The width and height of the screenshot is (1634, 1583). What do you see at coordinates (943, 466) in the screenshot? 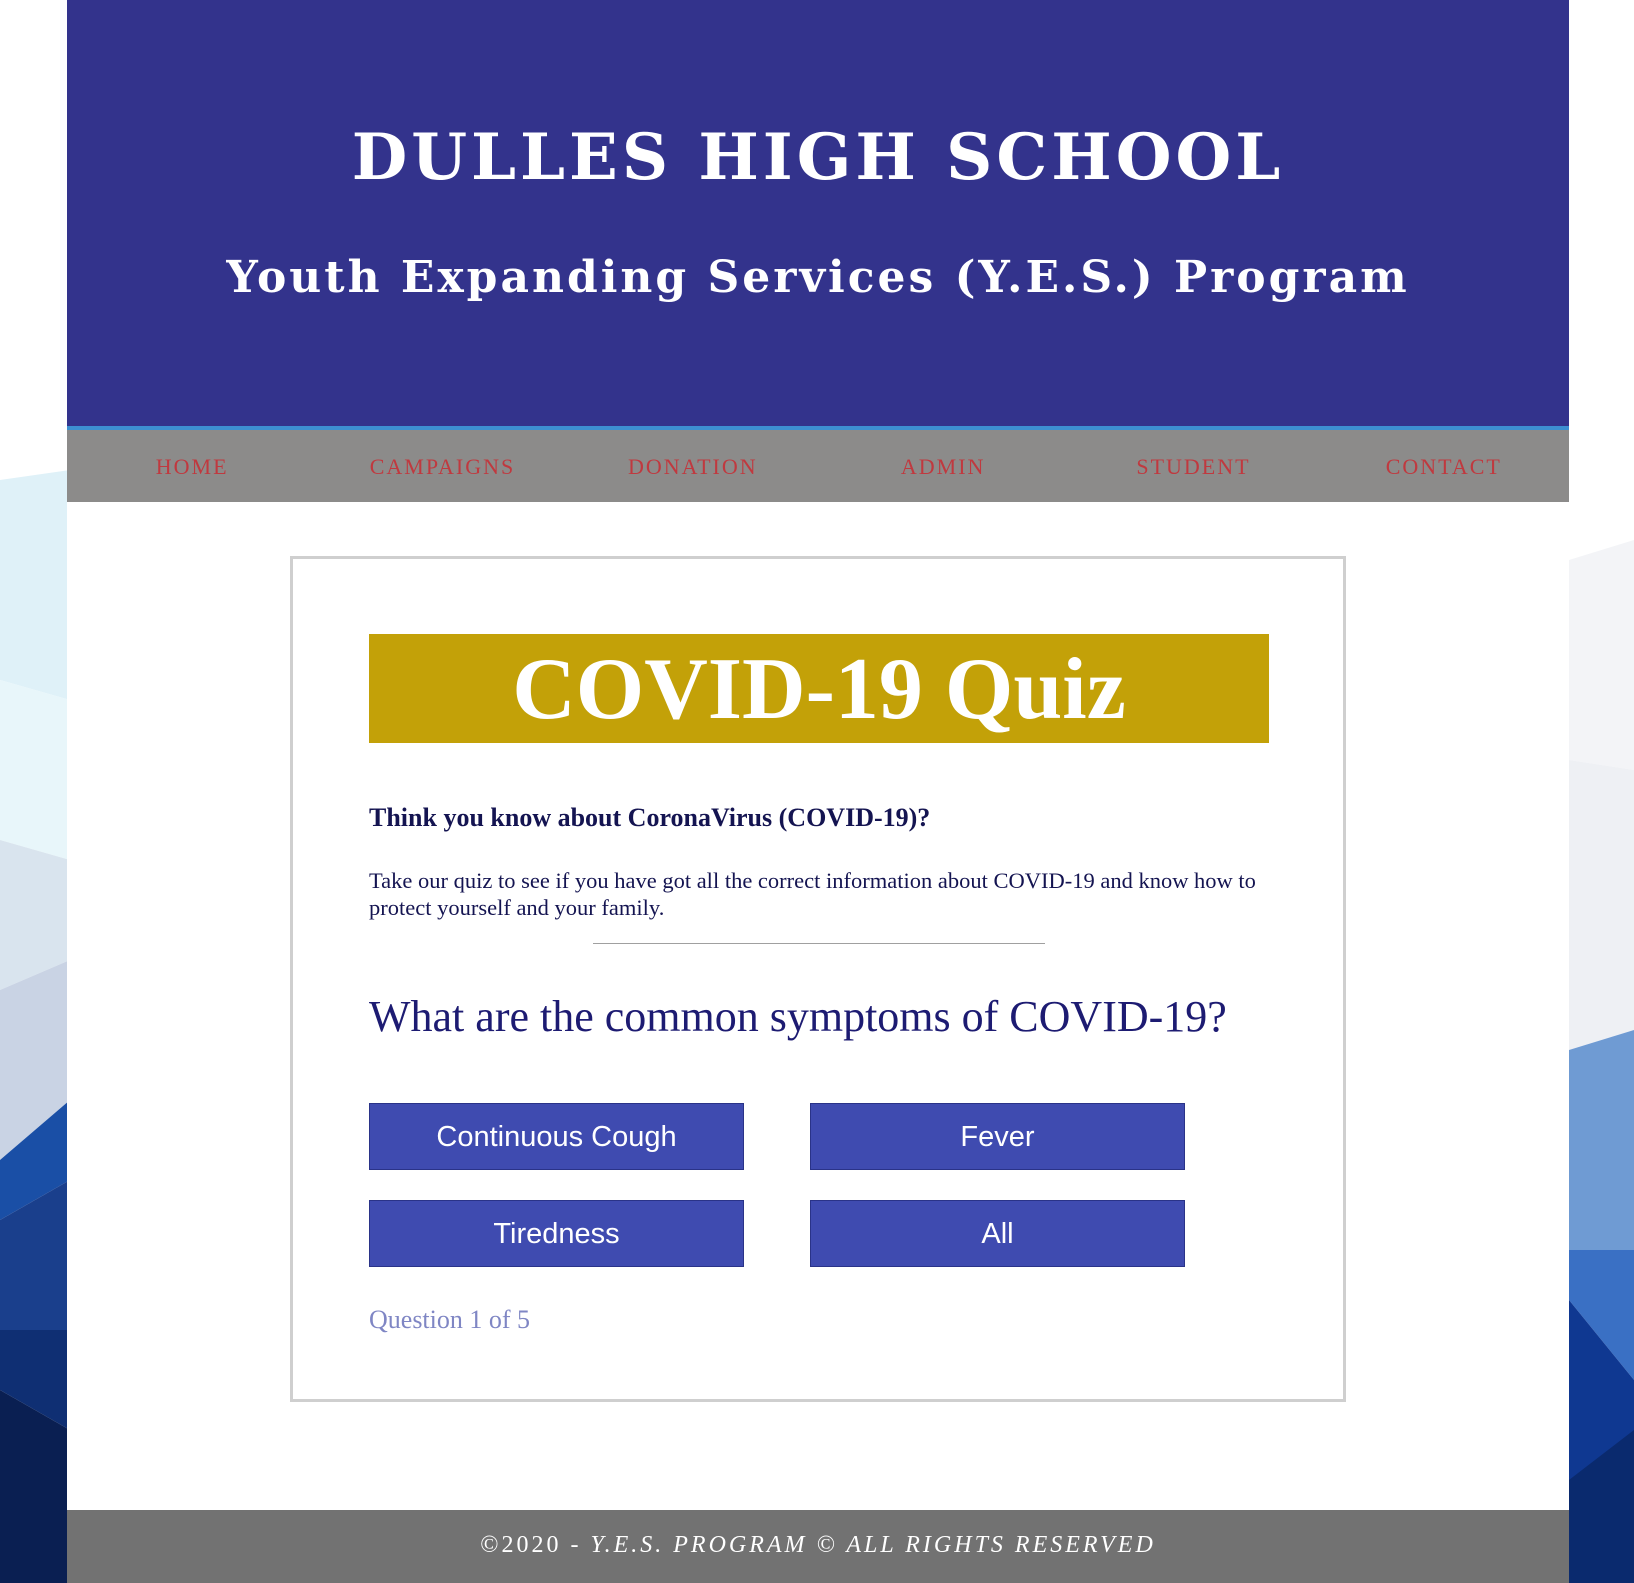
I see `nav-item-admin: ADMIN` at bounding box center [943, 466].